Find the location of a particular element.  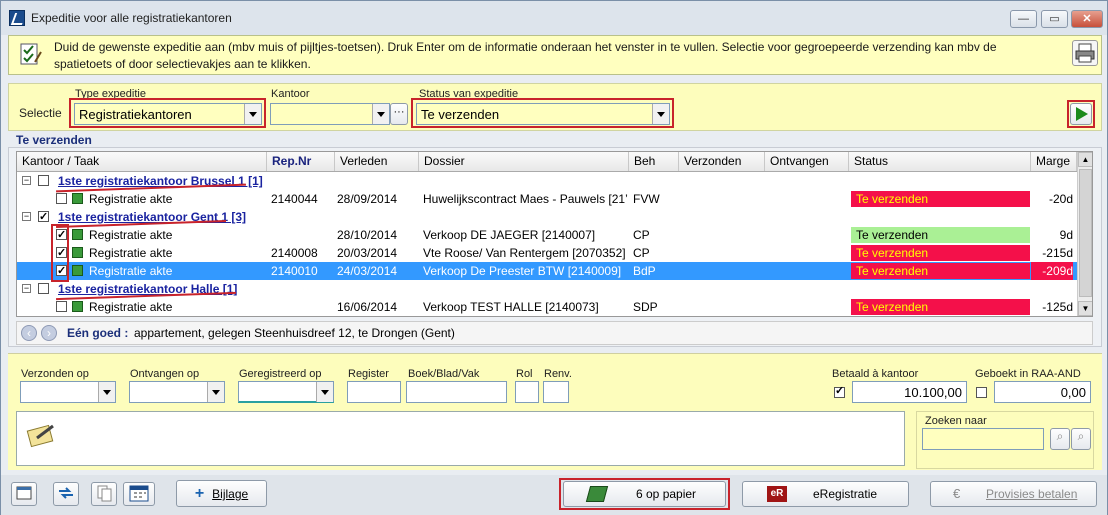

paper-send-label: 6 op papier is located at coordinates (666, 494).